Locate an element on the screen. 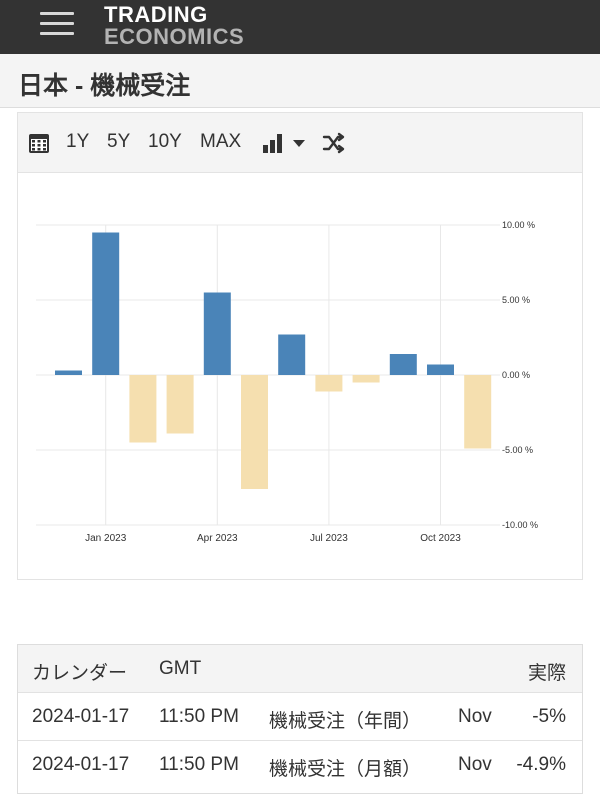 Image resolution: width=600 pixels, height=794 pixels. y-tick-label: 5.00 % is located at coordinates (516, 300).